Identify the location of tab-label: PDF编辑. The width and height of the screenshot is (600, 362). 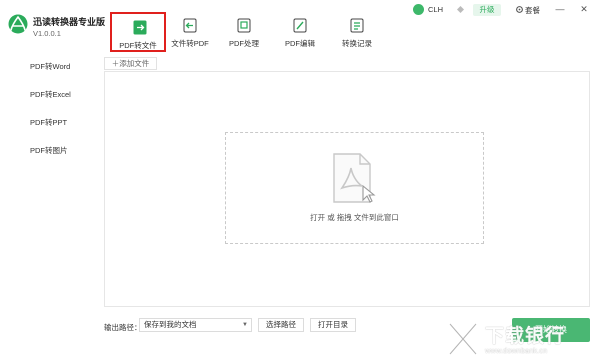
(300, 43).